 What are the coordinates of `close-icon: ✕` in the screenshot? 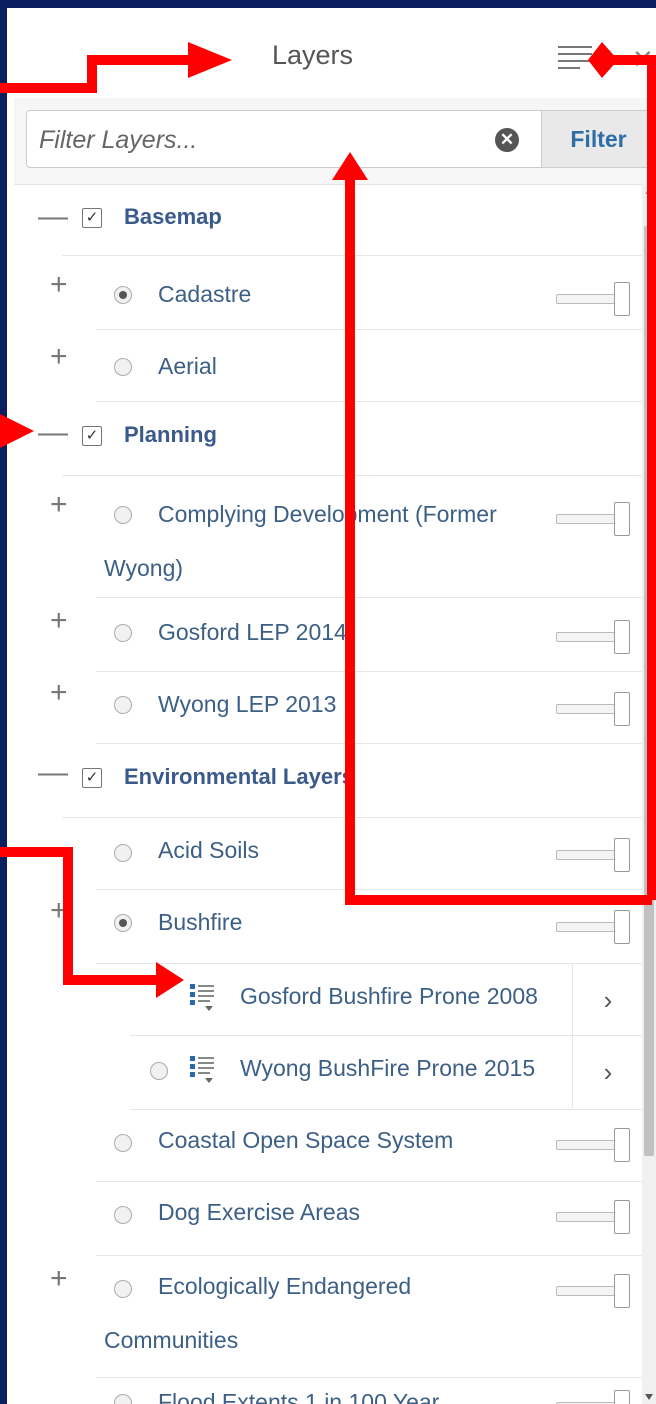 It's located at (643, 59).